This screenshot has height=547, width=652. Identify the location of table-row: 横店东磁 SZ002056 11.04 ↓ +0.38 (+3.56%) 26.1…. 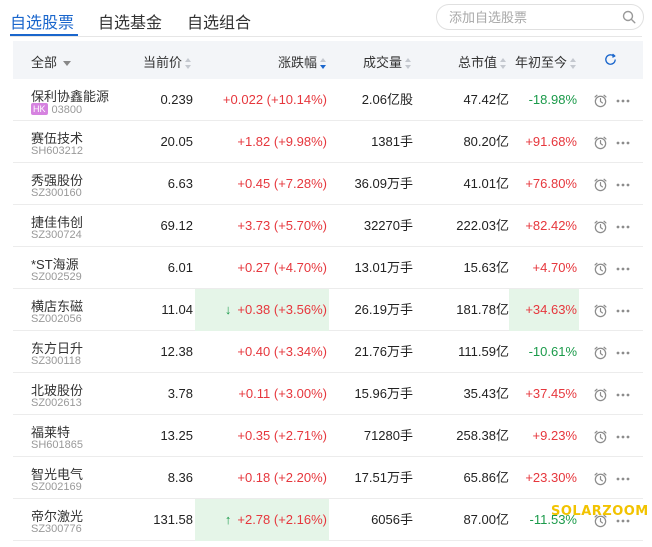
(328, 310).